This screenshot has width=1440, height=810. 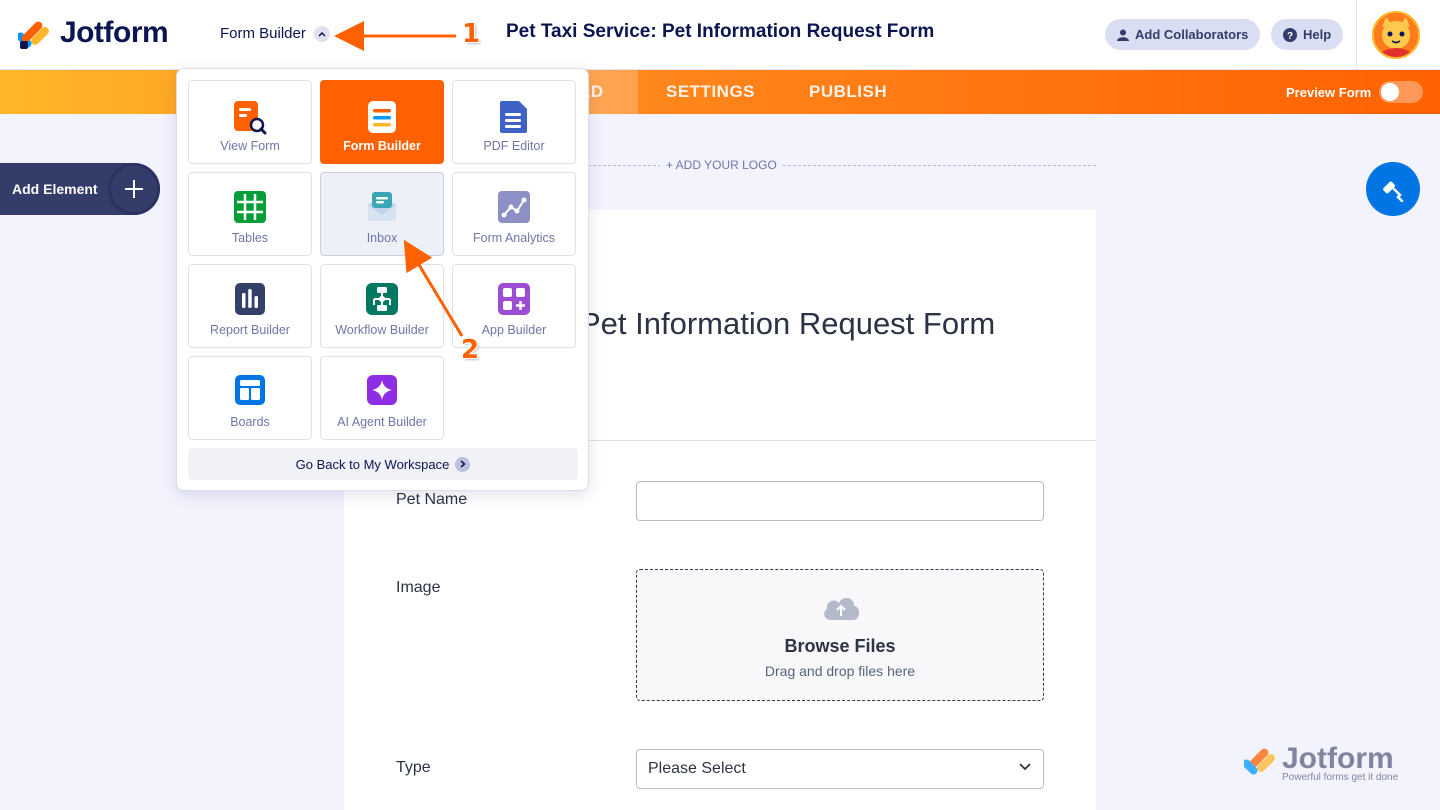 I want to click on type-select-value: Please Select, so click(x=697, y=768).